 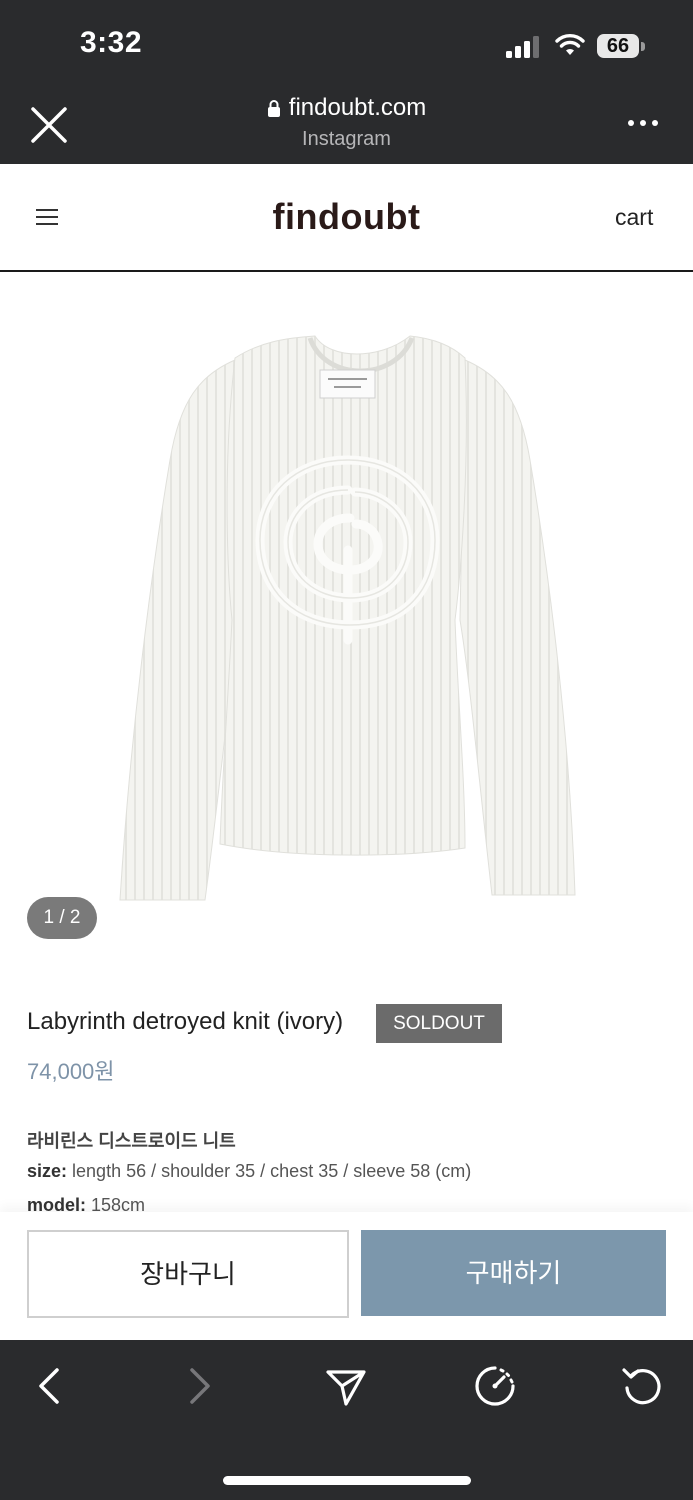 What do you see at coordinates (643, 123) in the screenshot?
I see `more-icon` at bounding box center [643, 123].